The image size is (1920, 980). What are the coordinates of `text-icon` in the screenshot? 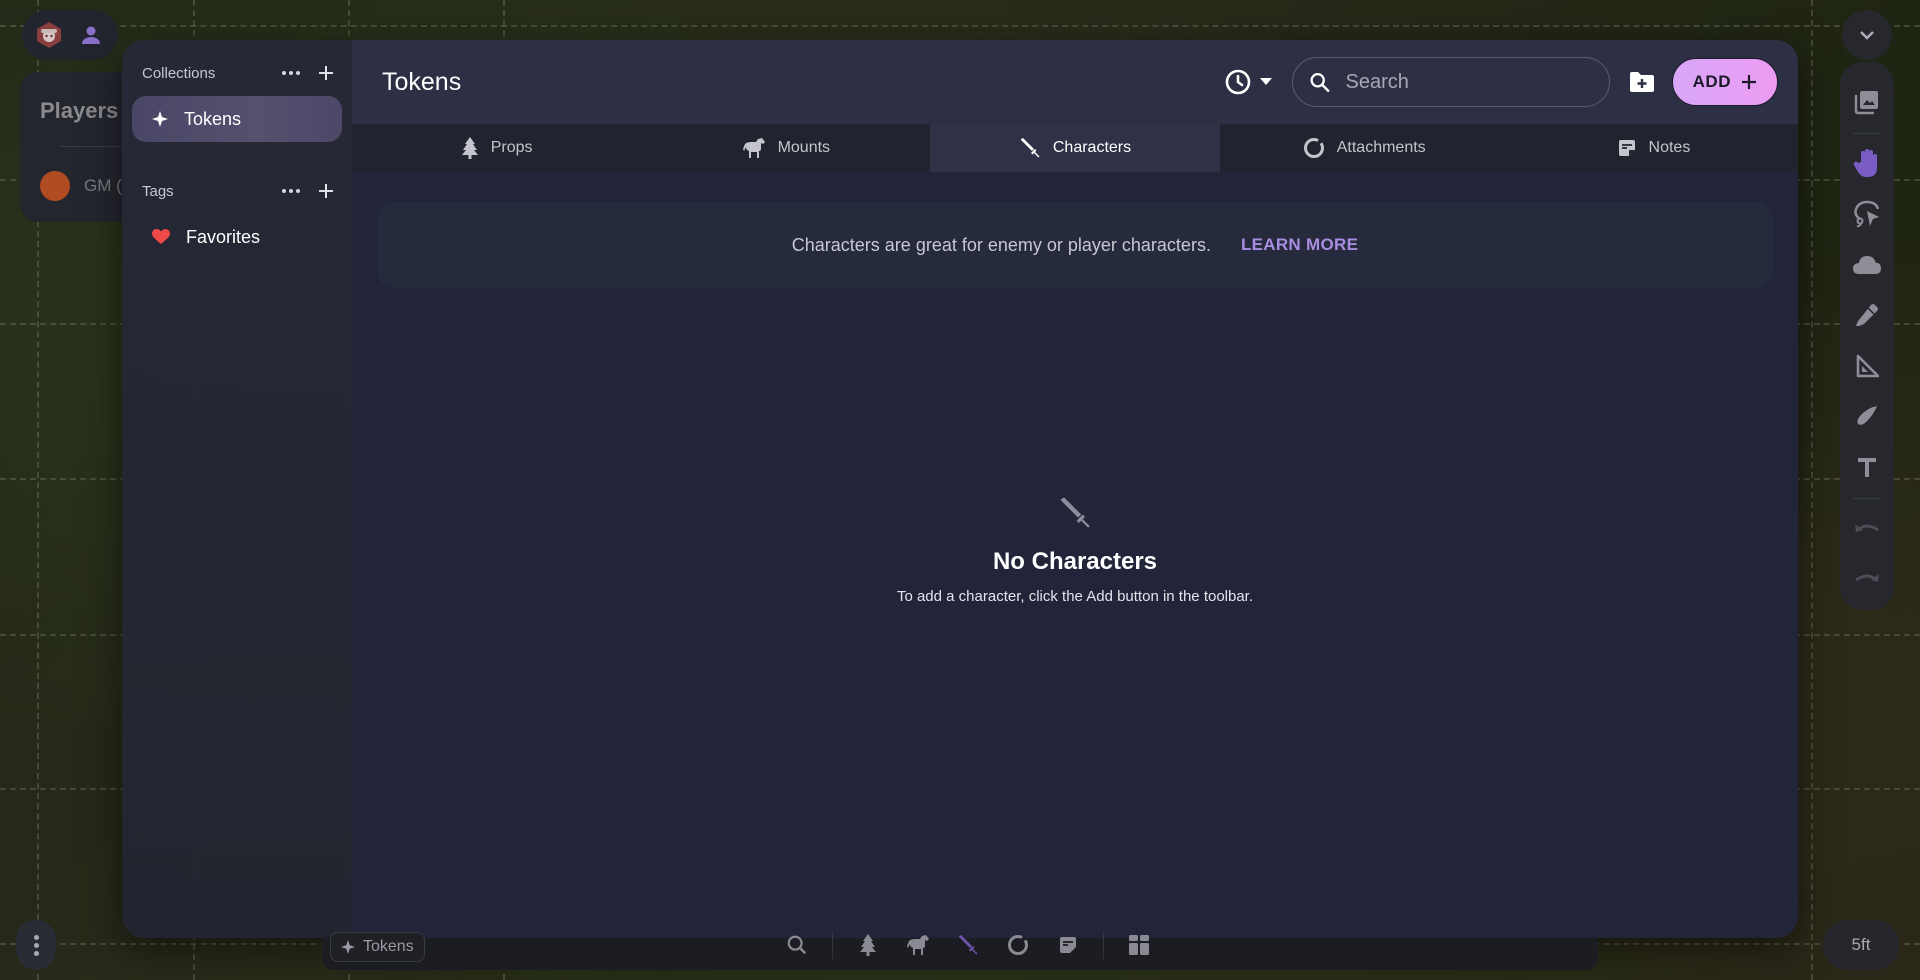 It's located at (1867, 468).